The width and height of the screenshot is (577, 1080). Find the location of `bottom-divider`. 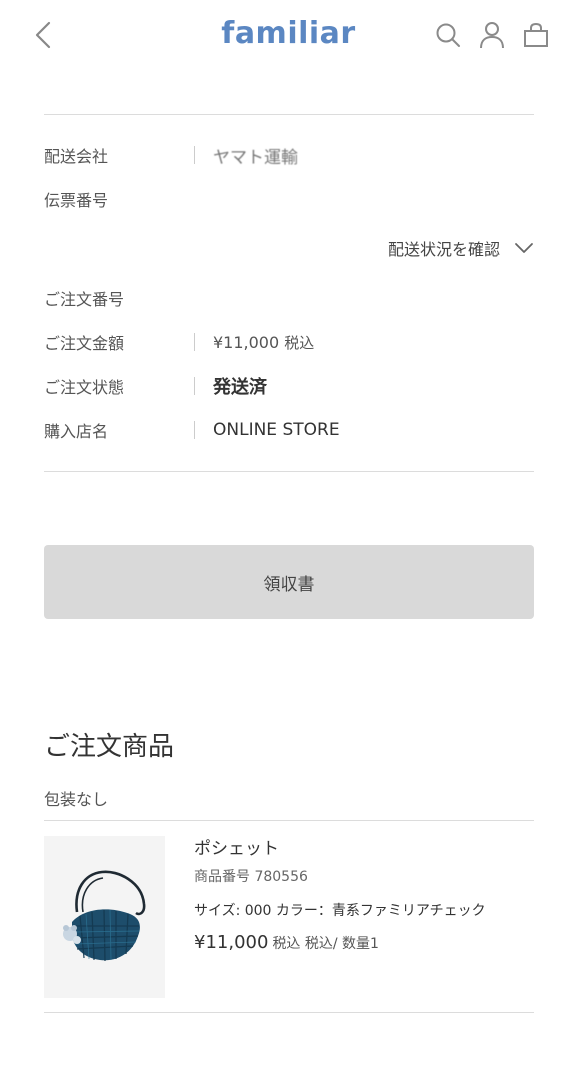

bottom-divider is located at coordinates (289, 1012).